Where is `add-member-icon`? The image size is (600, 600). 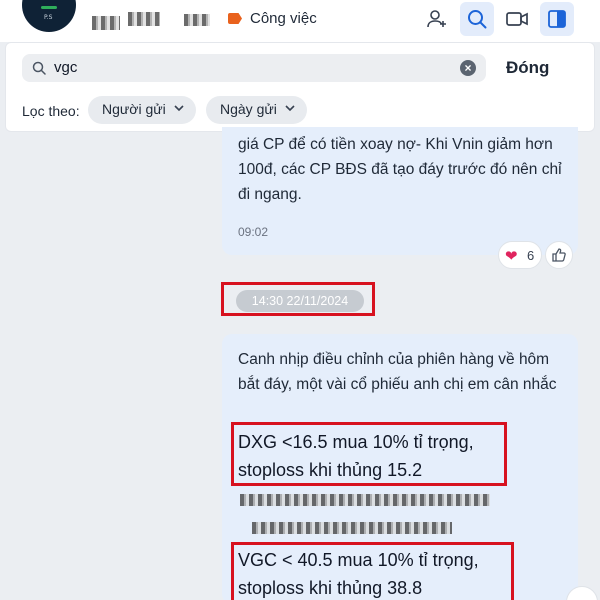
add-member-icon is located at coordinates (436, 19).